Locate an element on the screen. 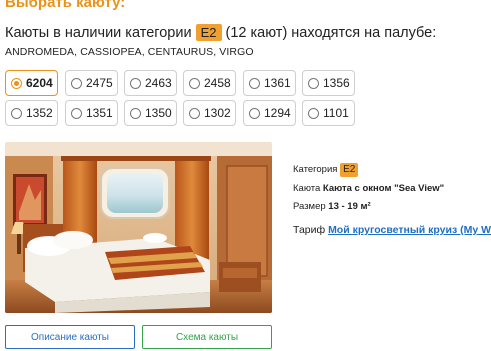  cabin-number: 1350 is located at coordinates (158, 113).